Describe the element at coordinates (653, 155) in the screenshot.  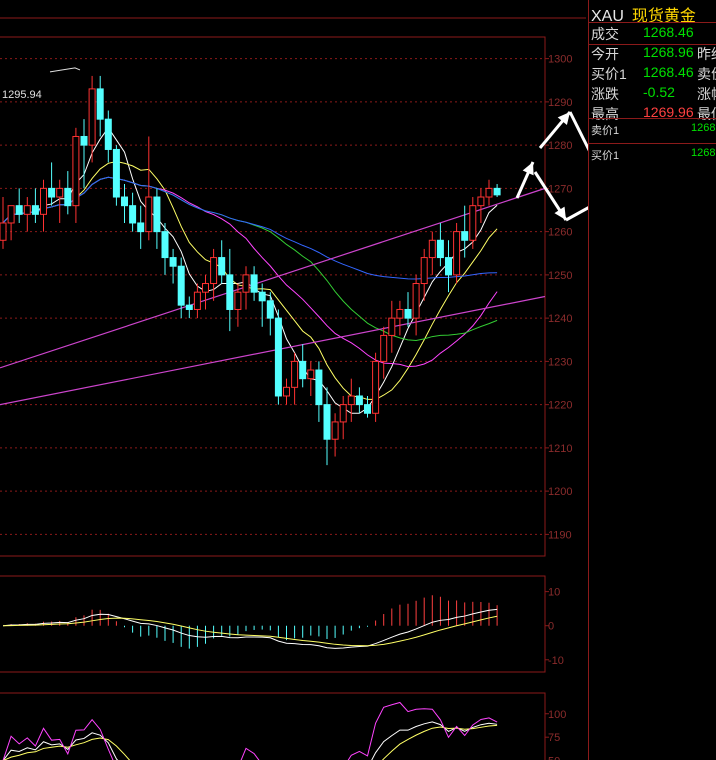
I see `orderbook-row: 买价1 1268` at that location.